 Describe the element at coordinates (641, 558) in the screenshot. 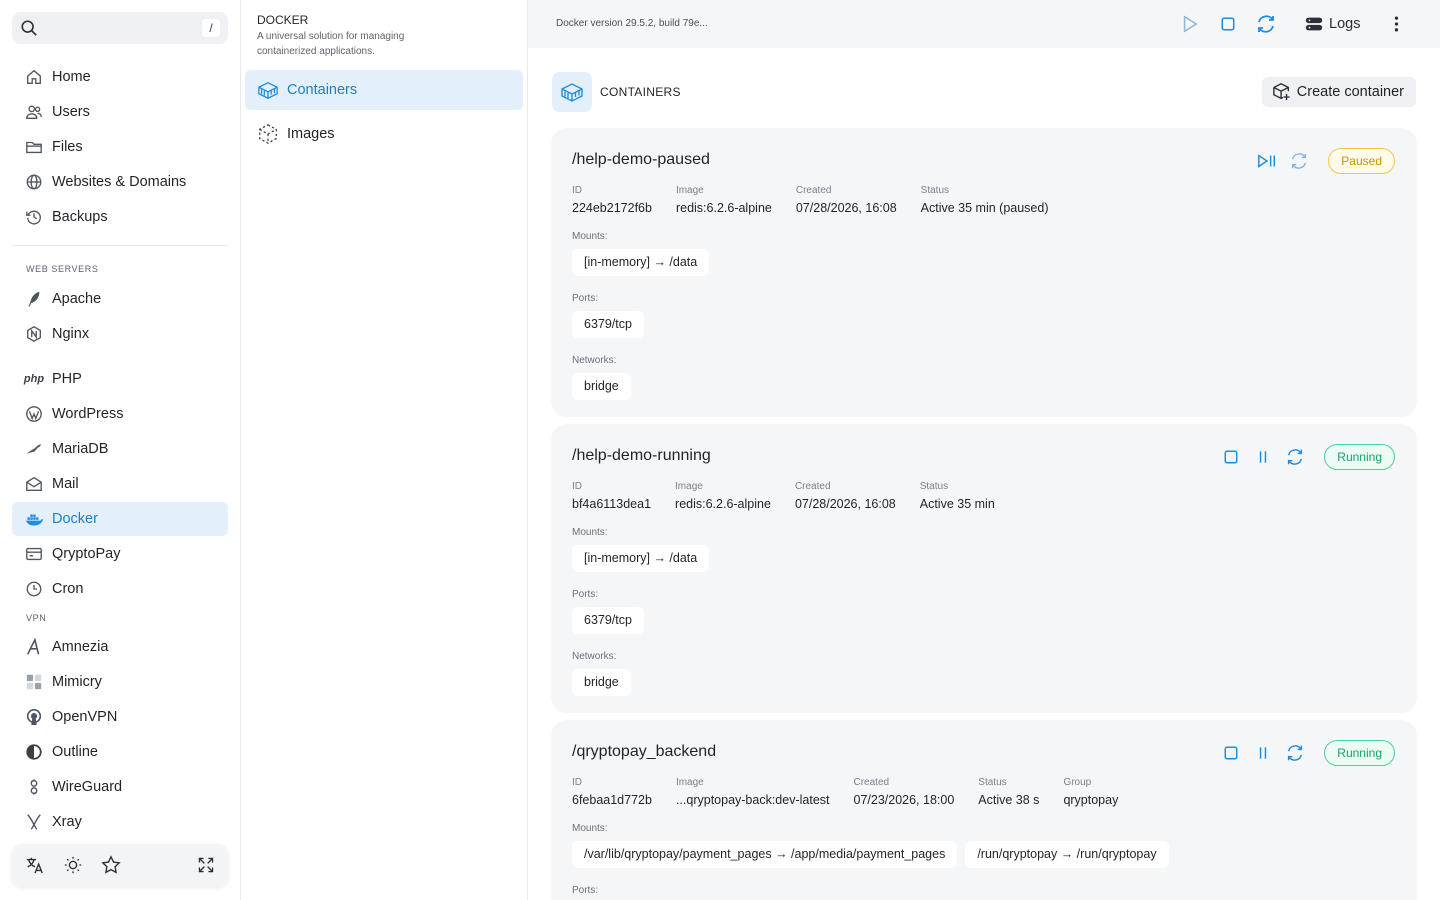

I see `mount-chip: [in-memory] → /data` at that location.